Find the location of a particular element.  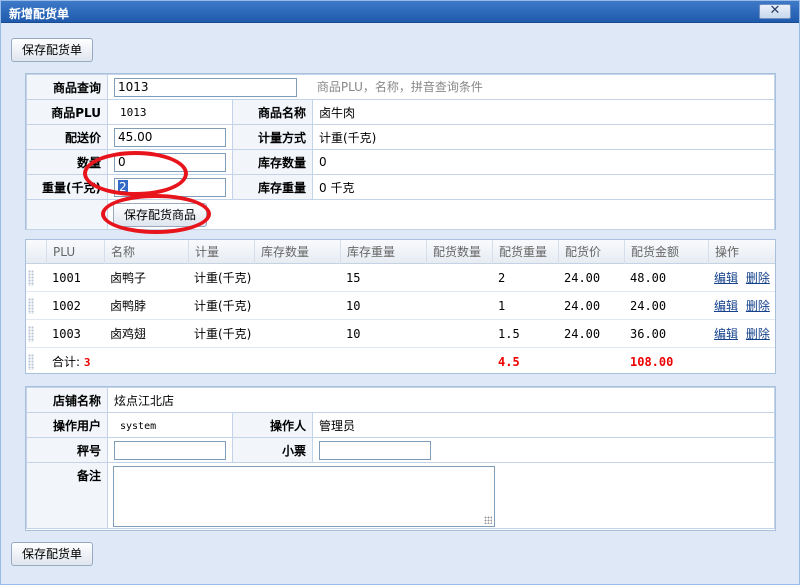

summary-weight: 4.5 is located at coordinates (509, 362).